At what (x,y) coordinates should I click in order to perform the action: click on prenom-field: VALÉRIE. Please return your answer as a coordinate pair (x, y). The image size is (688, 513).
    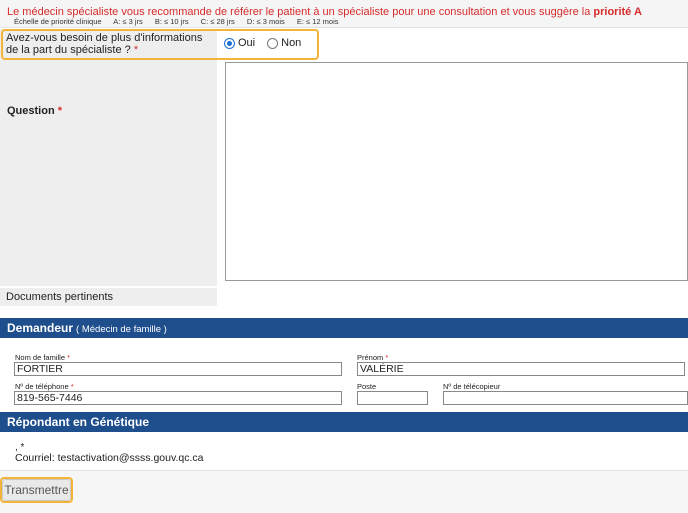
    Looking at the image, I should click on (521, 369).